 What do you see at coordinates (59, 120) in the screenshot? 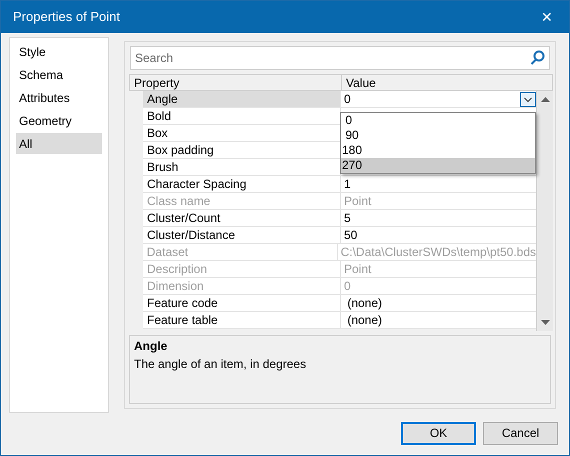
I see `sidebar-item: Geometry` at bounding box center [59, 120].